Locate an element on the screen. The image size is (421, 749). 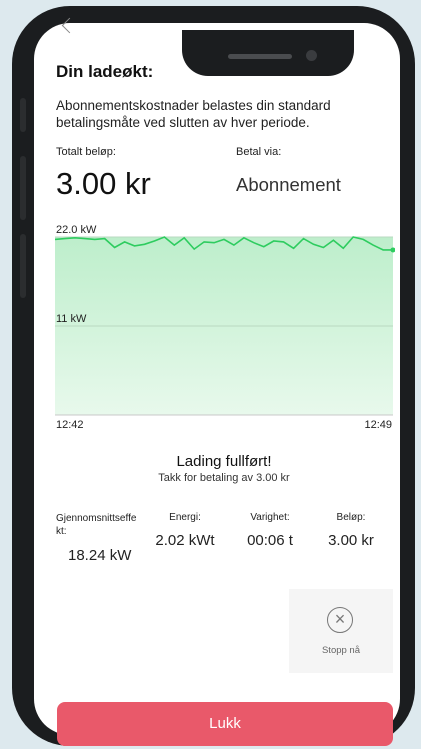
amount-value: 3.00 kr is located at coordinates (351, 540).